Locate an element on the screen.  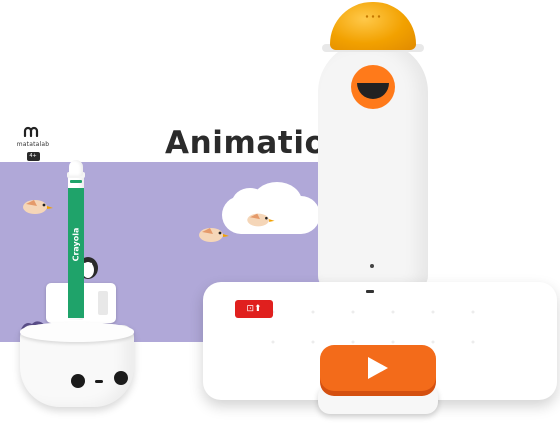
robot-top is located at coordinates (77, 332).